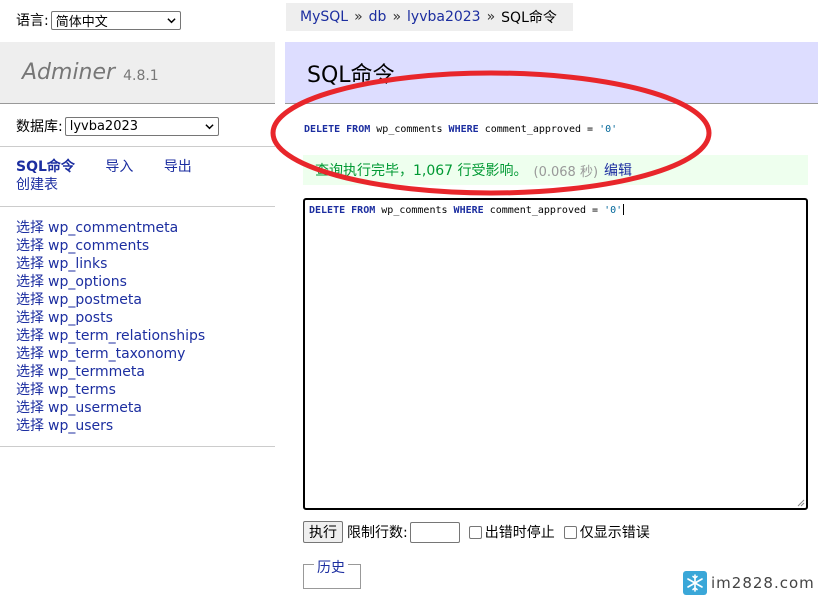  I want to click on database-menu: SQL命令 导入 导出 创建表, so click(104, 176).